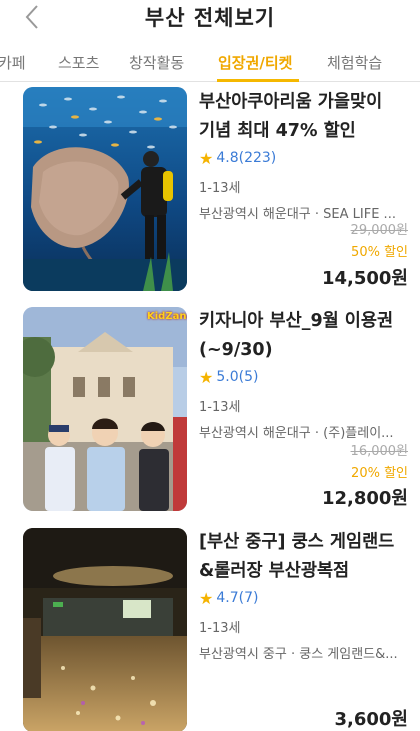 This screenshot has width=420, height=731. Describe the element at coordinates (227, 598) in the screenshot. I see `rating-score: 4.7` at that location.